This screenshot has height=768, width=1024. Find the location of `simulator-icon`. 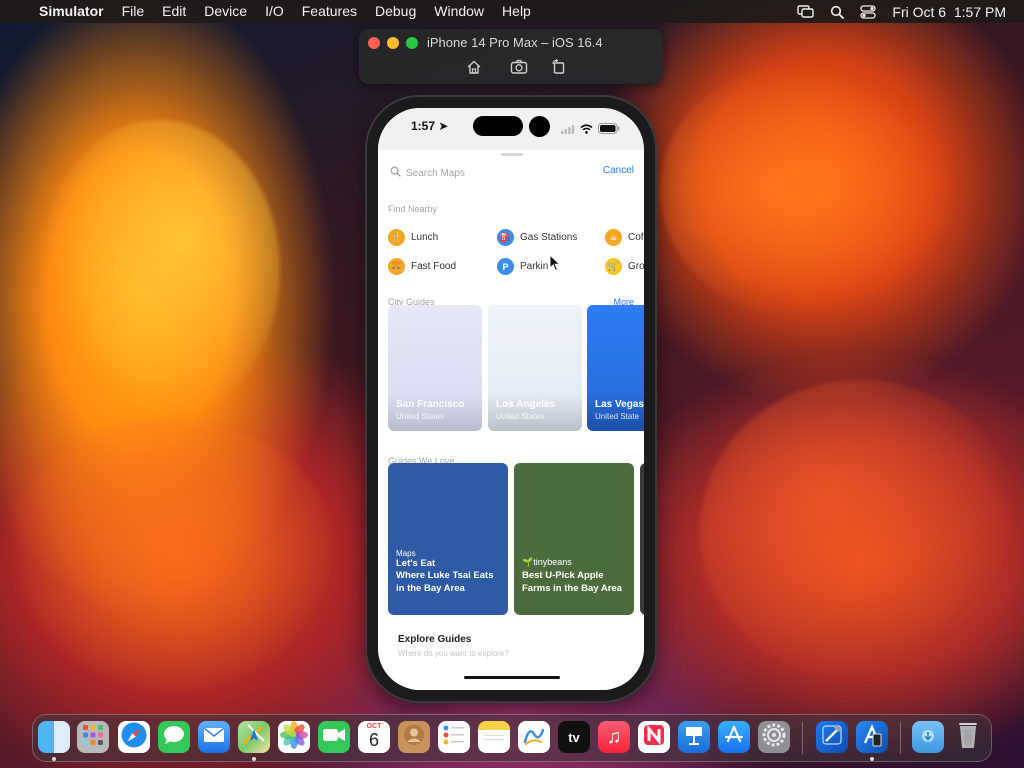

simulator-icon is located at coordinates (872, 737).